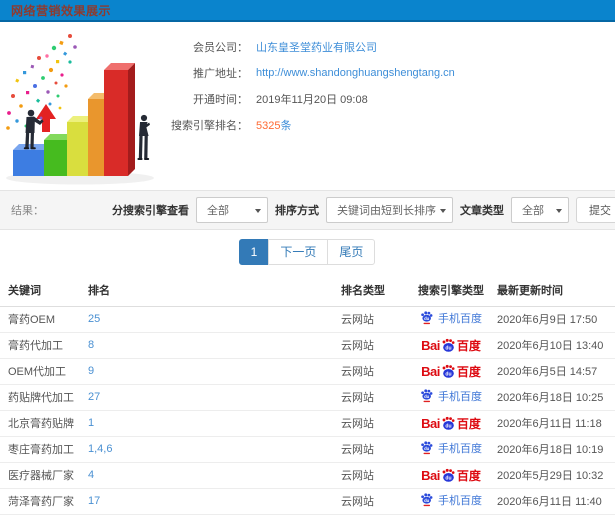 The width and height of the screenshot is (615, 520). What do you see at coordinates (312, 100) in the screenshot?
I see `open-time-value: 2019年11月20日 09:08` at bounding box center [312, 100].